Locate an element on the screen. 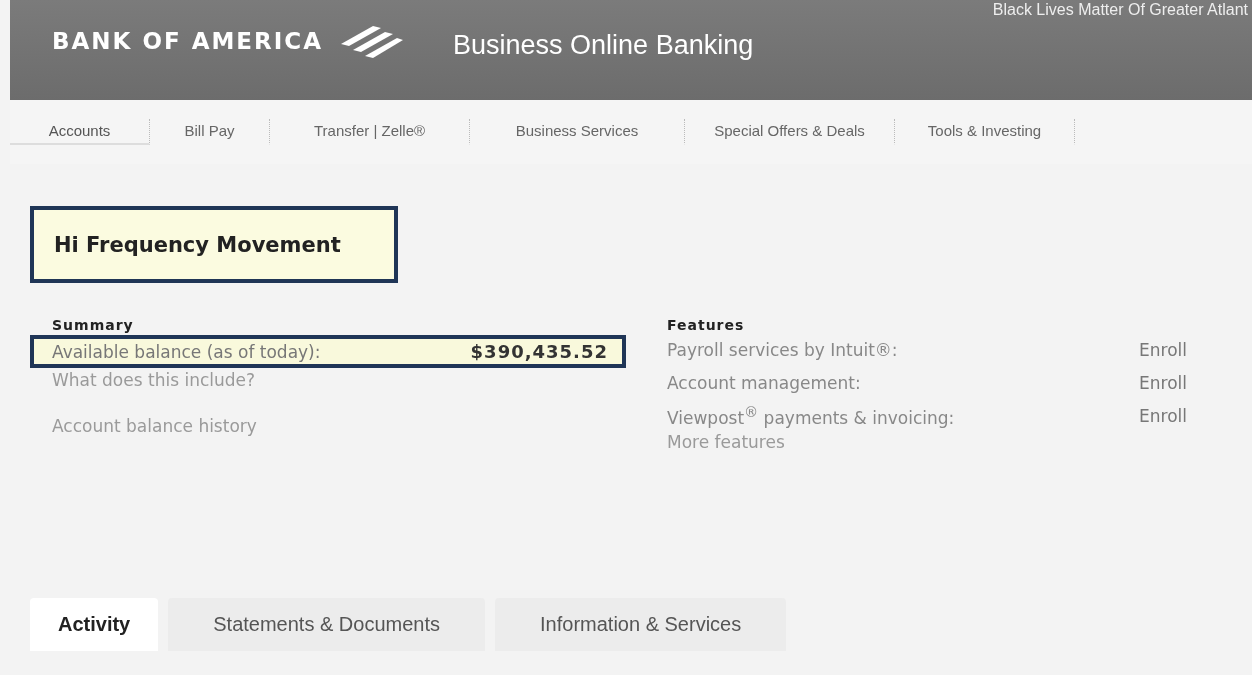  product-title: Business Online Banking is located at coordinates (603, 45).